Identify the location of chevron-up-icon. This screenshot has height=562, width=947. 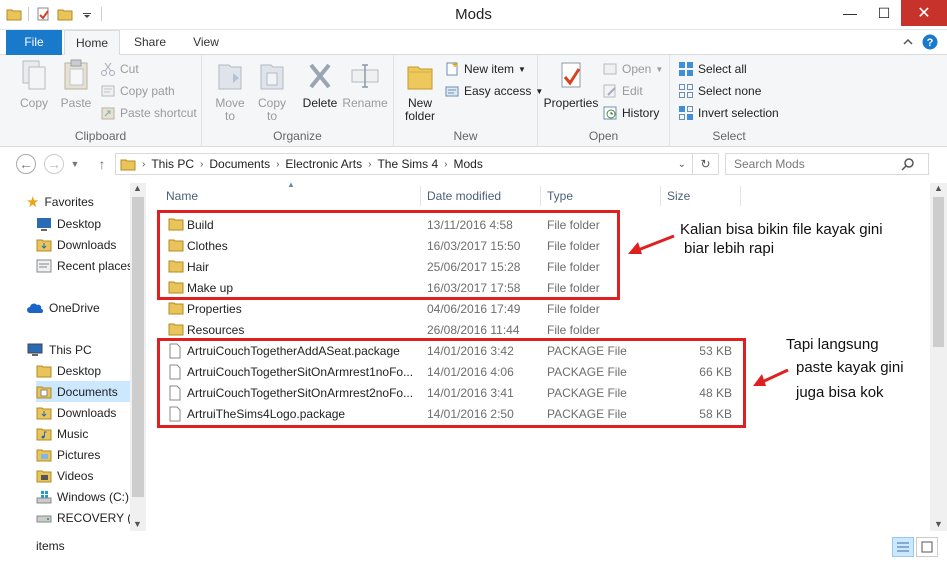
(908, 42).